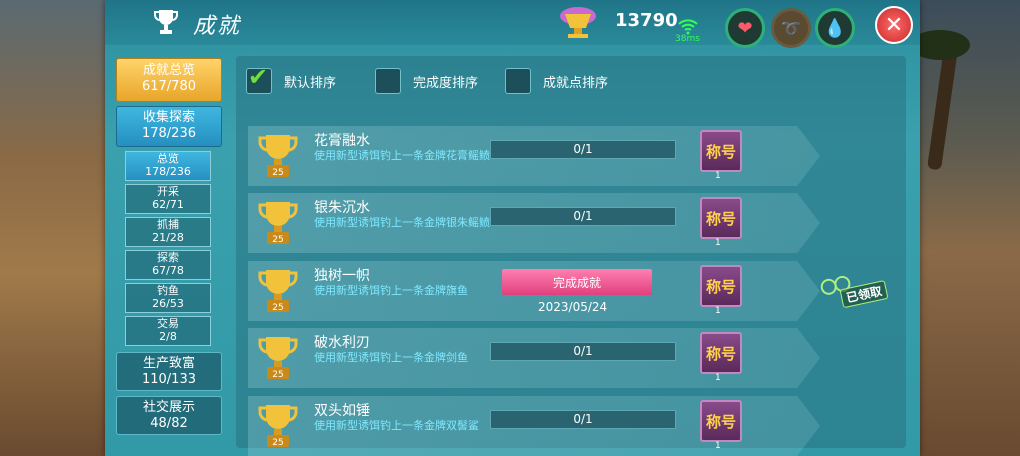 The height and width of the screenshot is (456, 1020). I want to click on nav-sub-overview: 总览 178/236, so click(168, 166).